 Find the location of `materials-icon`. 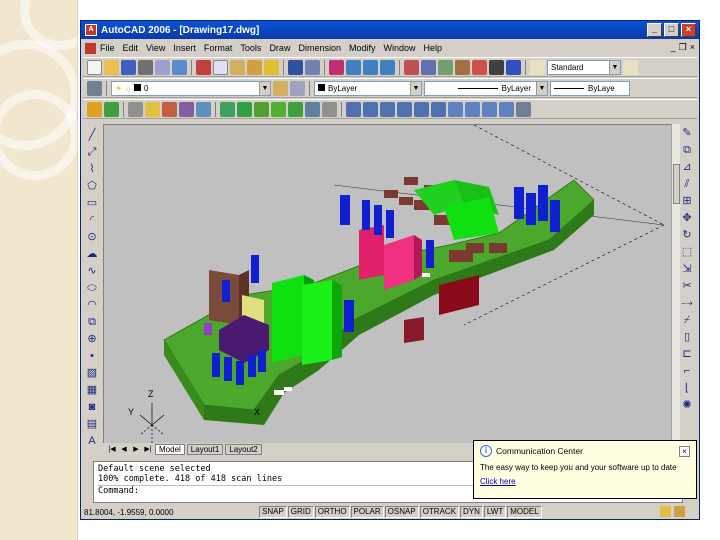

materials-icon is located at coordinates (169, 109).